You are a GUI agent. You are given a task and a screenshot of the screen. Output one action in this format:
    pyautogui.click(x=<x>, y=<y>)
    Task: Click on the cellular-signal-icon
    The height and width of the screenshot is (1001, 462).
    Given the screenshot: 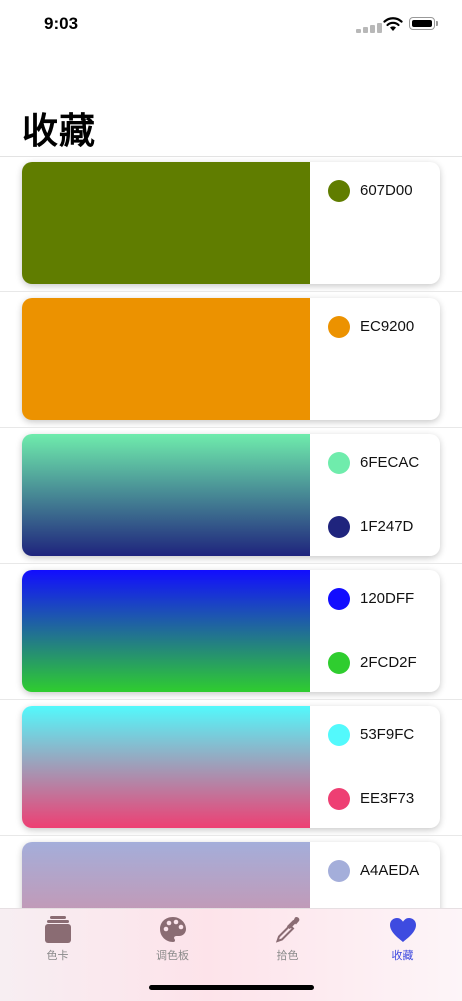 What is the action you would take?
    pyautogui.click(x=370, y=27)
    